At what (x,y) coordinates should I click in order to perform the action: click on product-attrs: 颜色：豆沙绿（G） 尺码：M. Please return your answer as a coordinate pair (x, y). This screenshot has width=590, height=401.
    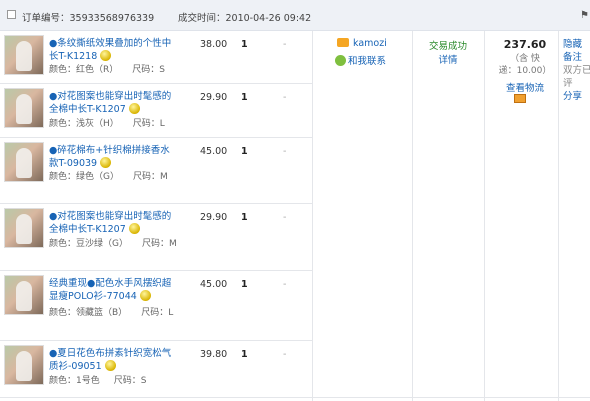
    Looking at the image, I should click on (119, 244).